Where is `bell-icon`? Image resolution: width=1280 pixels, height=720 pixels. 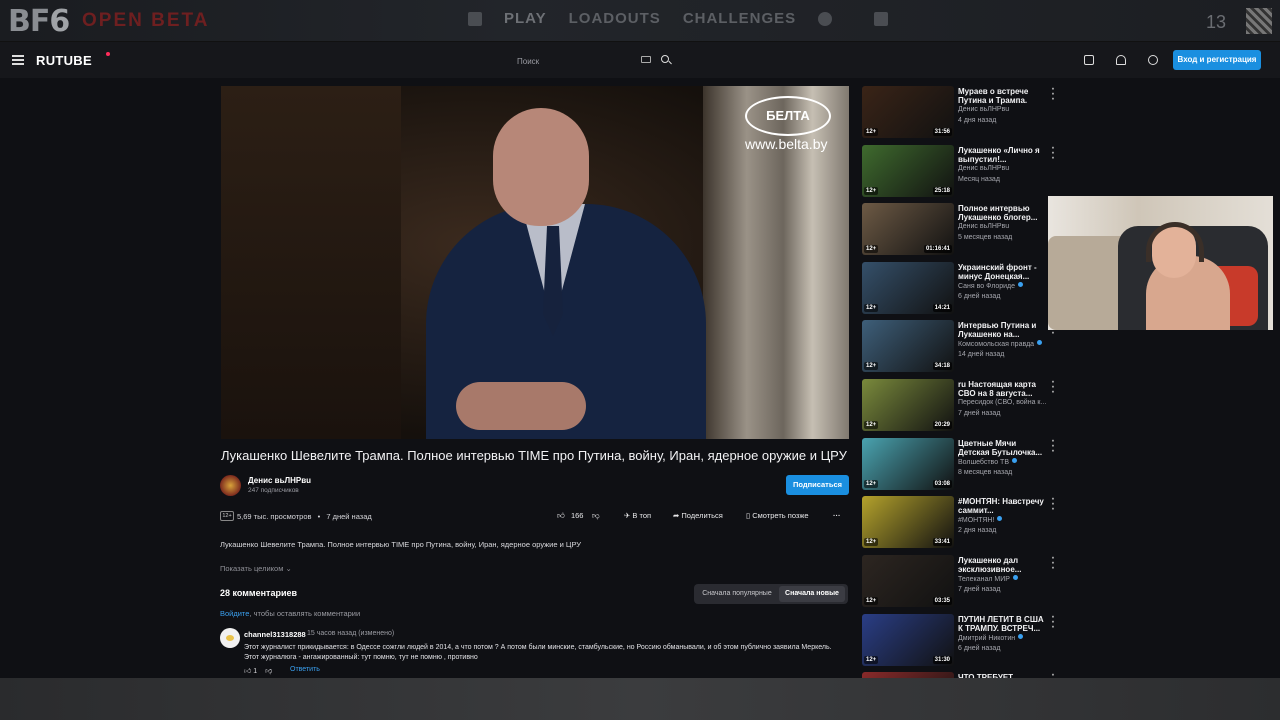
bell-icon is located at coordinates (1121, 60).